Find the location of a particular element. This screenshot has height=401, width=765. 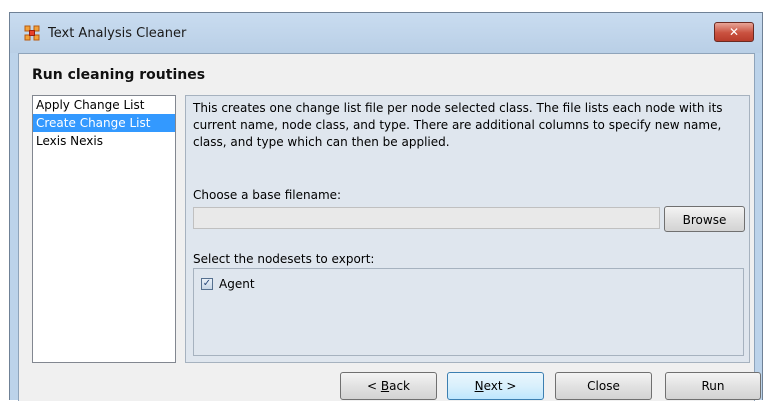

back-button: < Back is located at coordinates (388, 386).